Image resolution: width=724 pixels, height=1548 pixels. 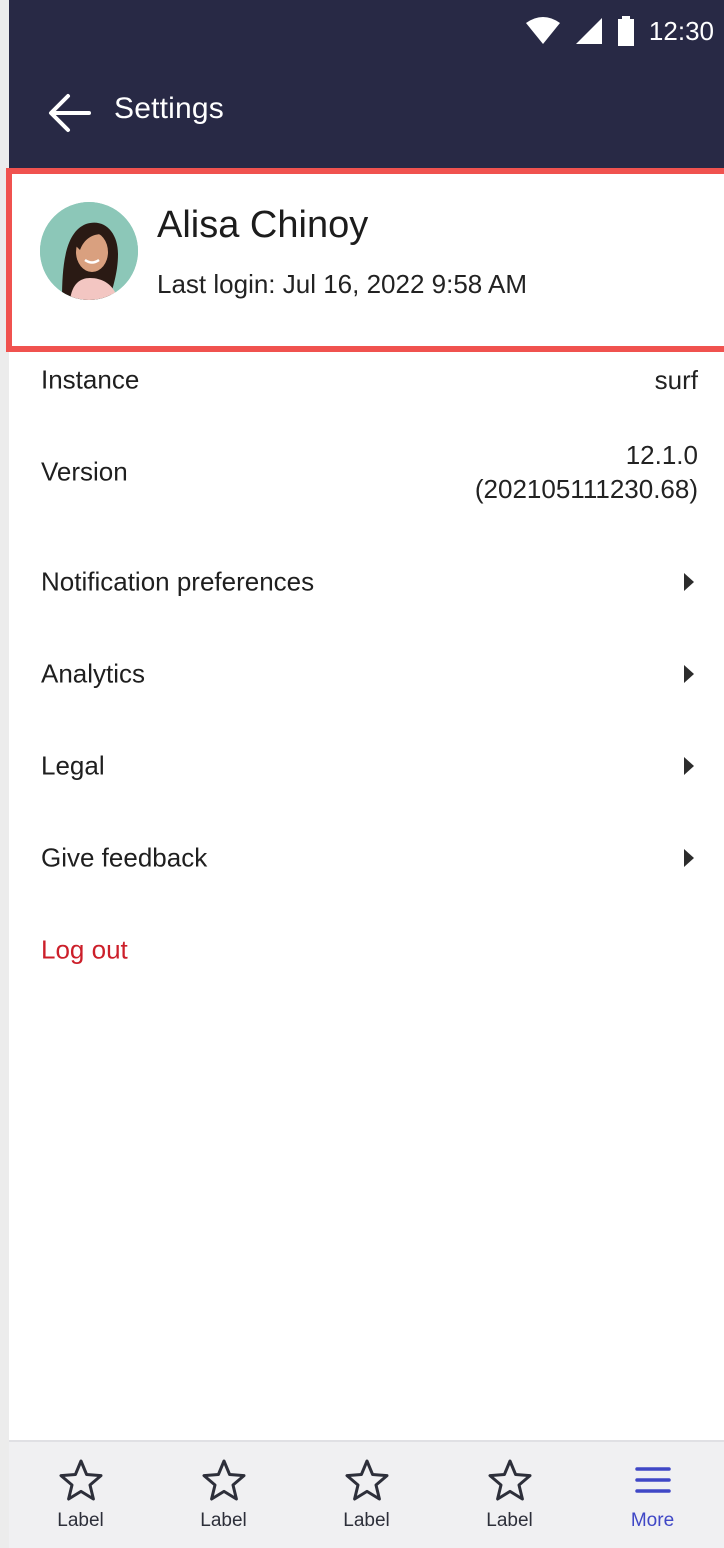 I want to click on avatar-portrait-image, so click(x=89, y=251).